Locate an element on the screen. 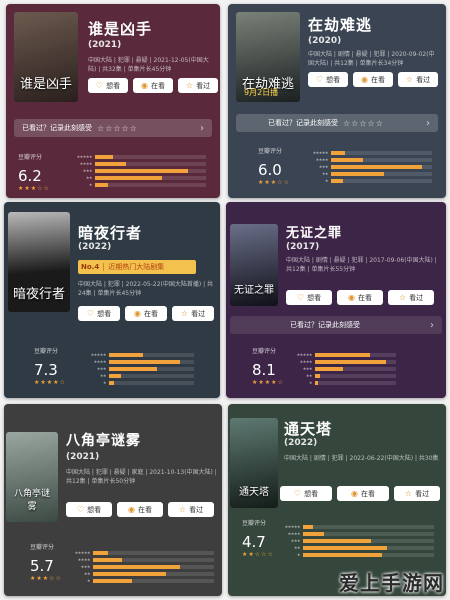  rating-score: 6.2 is located at coordinates (30, 176).